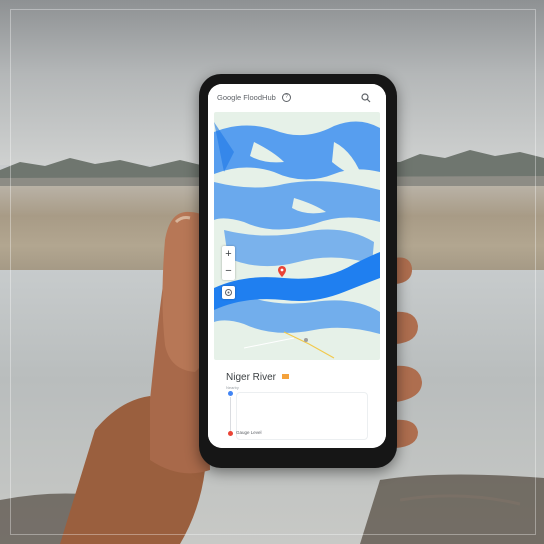 Image resolution: width=544 pixels, height=544 pixels. What do you see at coordinates (246, 97) in the screenshot?
I see `app-logo: Google FloodHub` at bounding box center [246, 97].